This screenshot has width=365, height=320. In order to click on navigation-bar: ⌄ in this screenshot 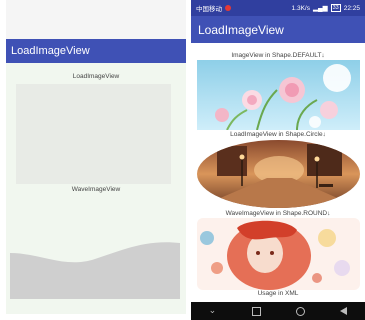, I will do `click(278, 311)`.